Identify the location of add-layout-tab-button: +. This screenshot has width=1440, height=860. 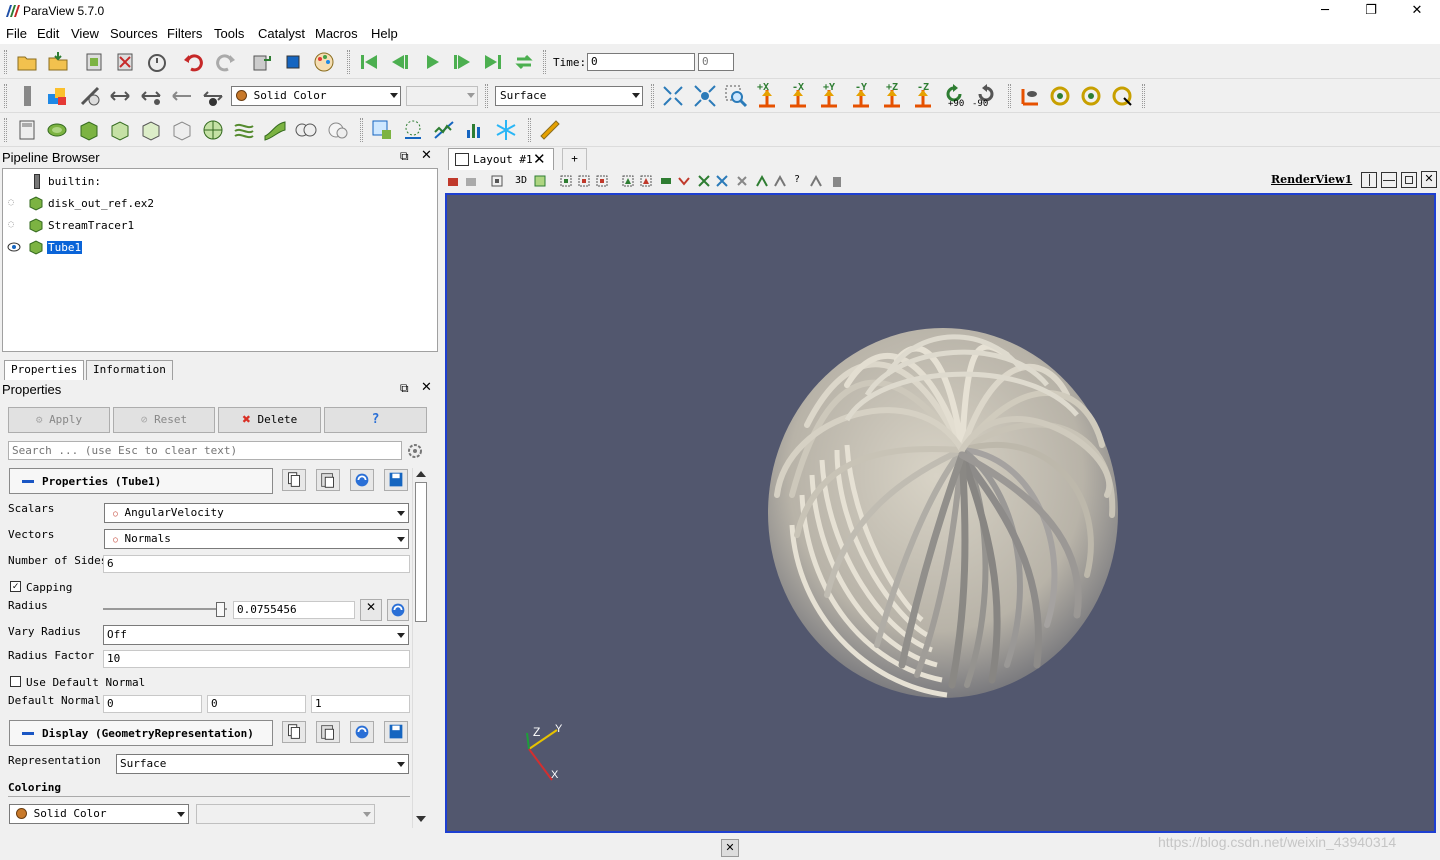
(574, 159).